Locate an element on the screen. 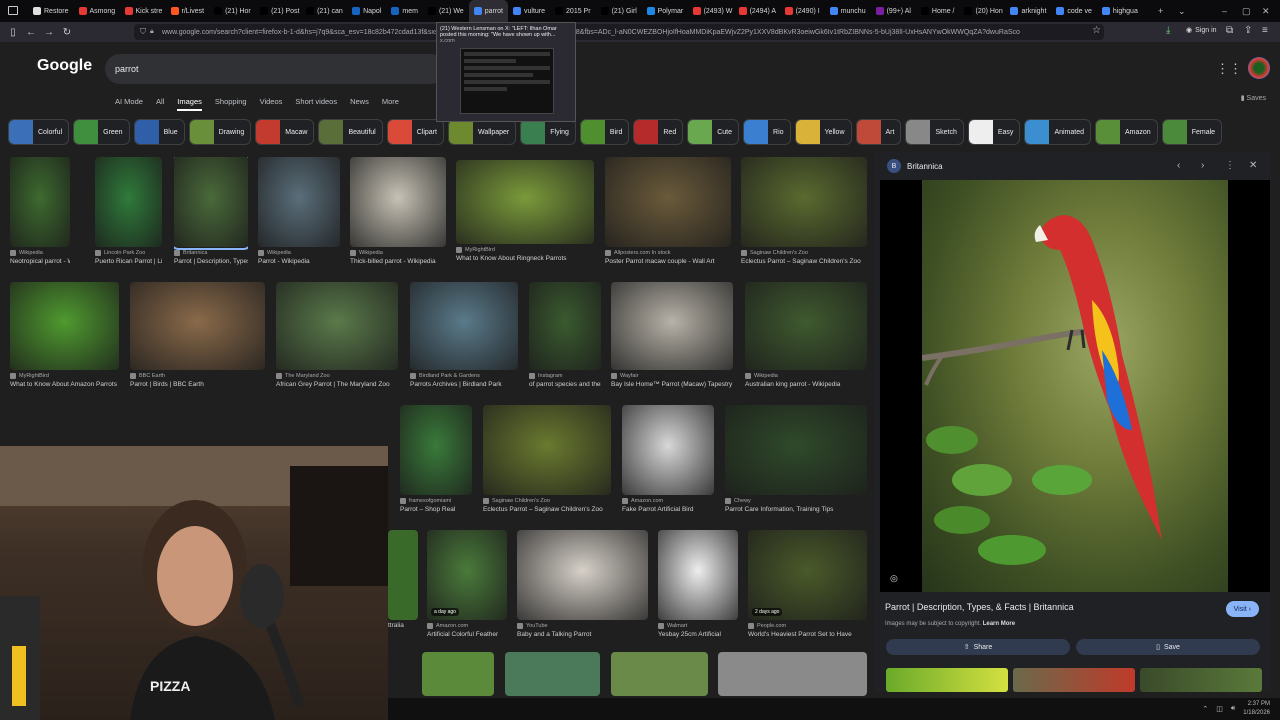 This screenshot has width=1280, height=720. result-title: Parrot – Shop Real is located at coordinates (436, 509).